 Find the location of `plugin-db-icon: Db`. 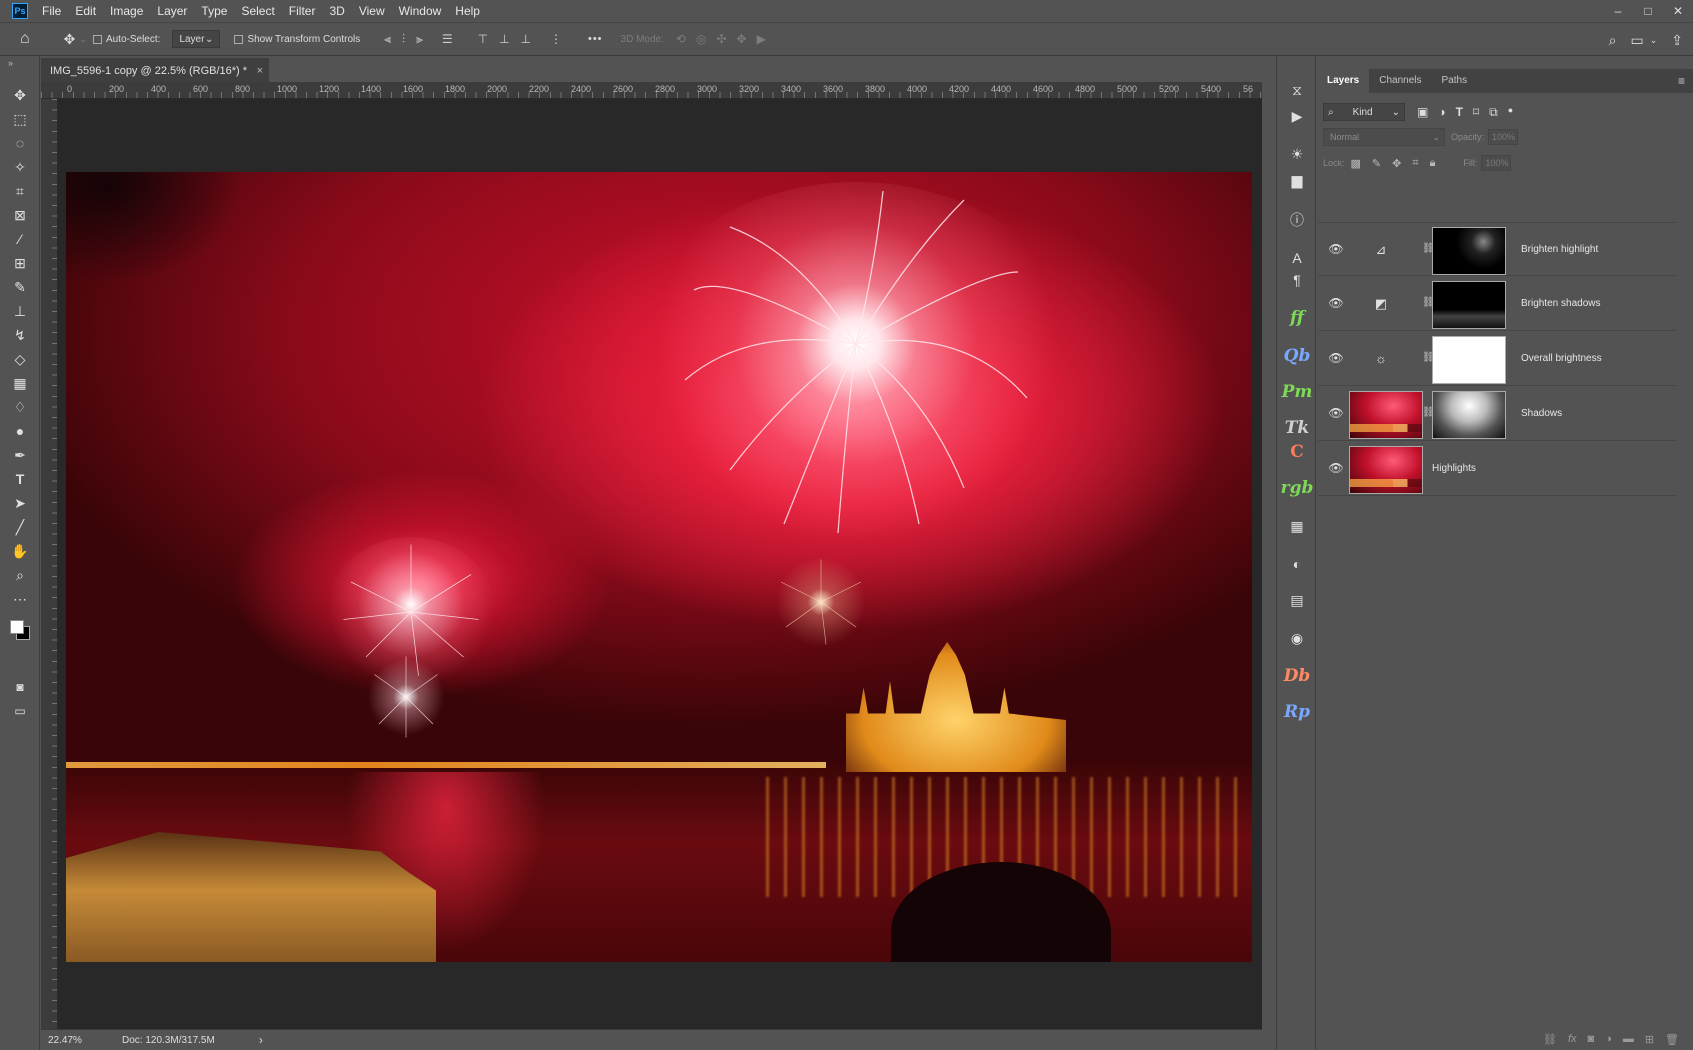

plugin-db-icon: Db is located at coordinates (1297, 676).